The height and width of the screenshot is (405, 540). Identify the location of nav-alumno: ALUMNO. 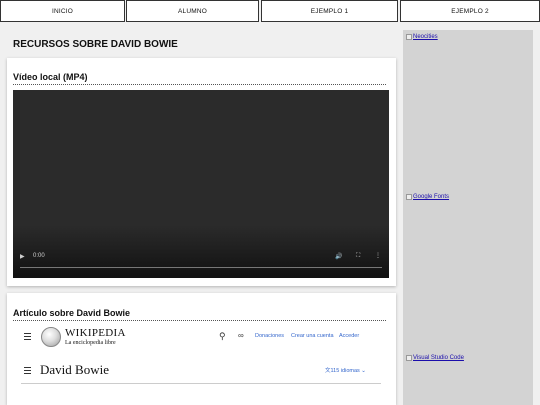
(192, 11).